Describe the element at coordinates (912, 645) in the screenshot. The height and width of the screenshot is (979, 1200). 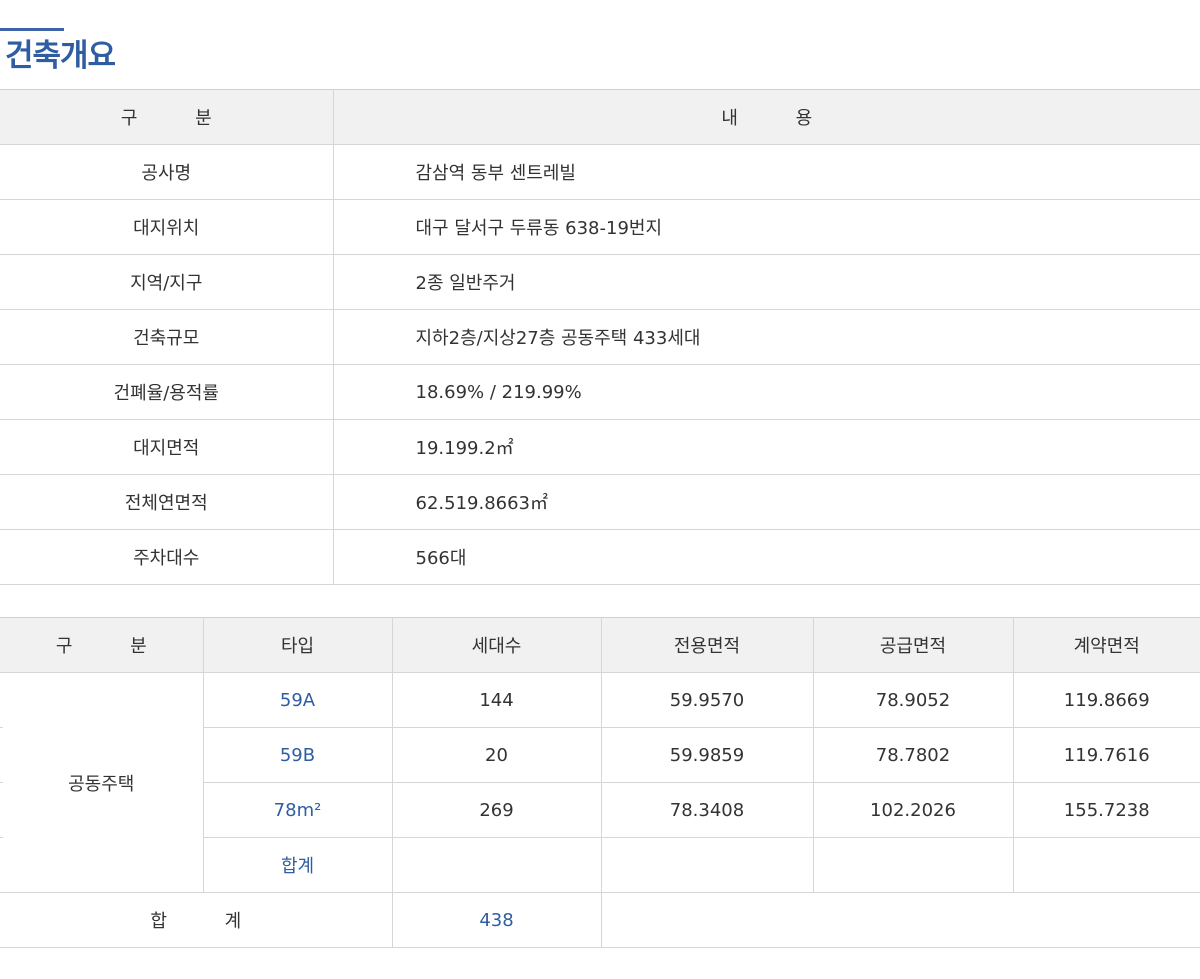
I see `header-supply-area: 공급면적` at that location.